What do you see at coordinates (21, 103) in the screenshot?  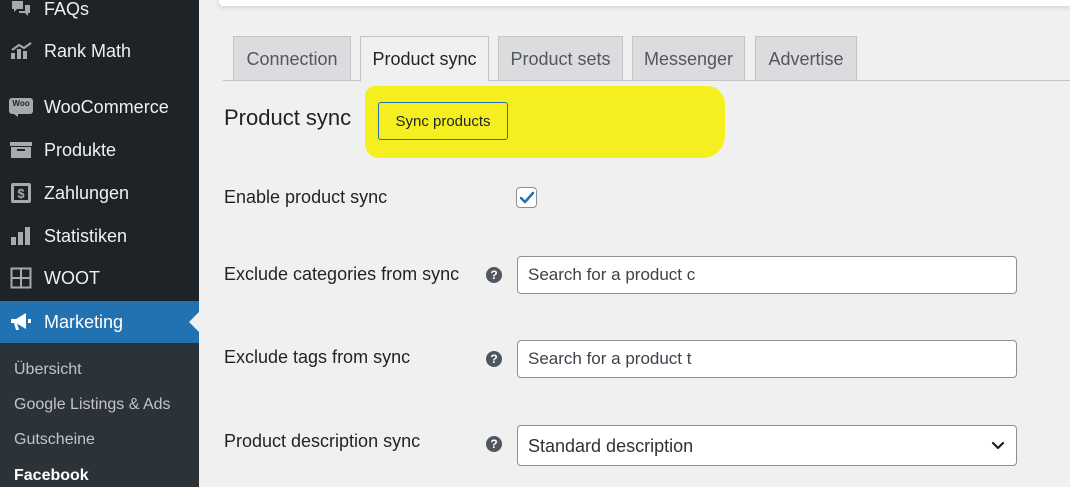 I see `woo-badge-text: Woo` at bounding box center [21, 103].